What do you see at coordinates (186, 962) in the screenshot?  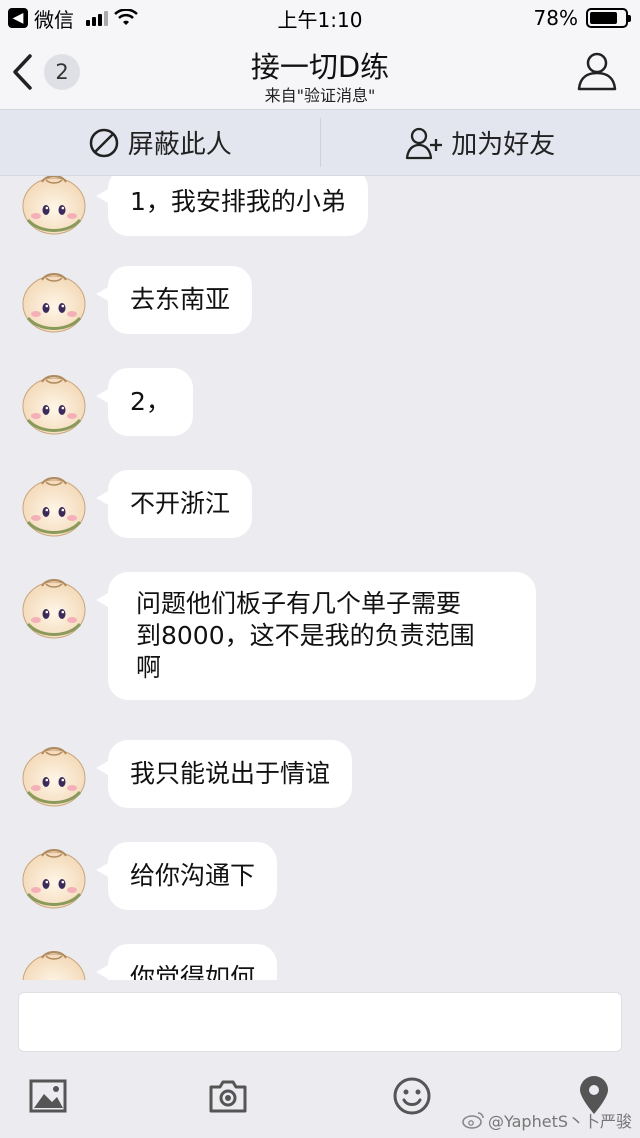 I see `message-bubble: 你觉得如何` at bounding box center [186, 962].